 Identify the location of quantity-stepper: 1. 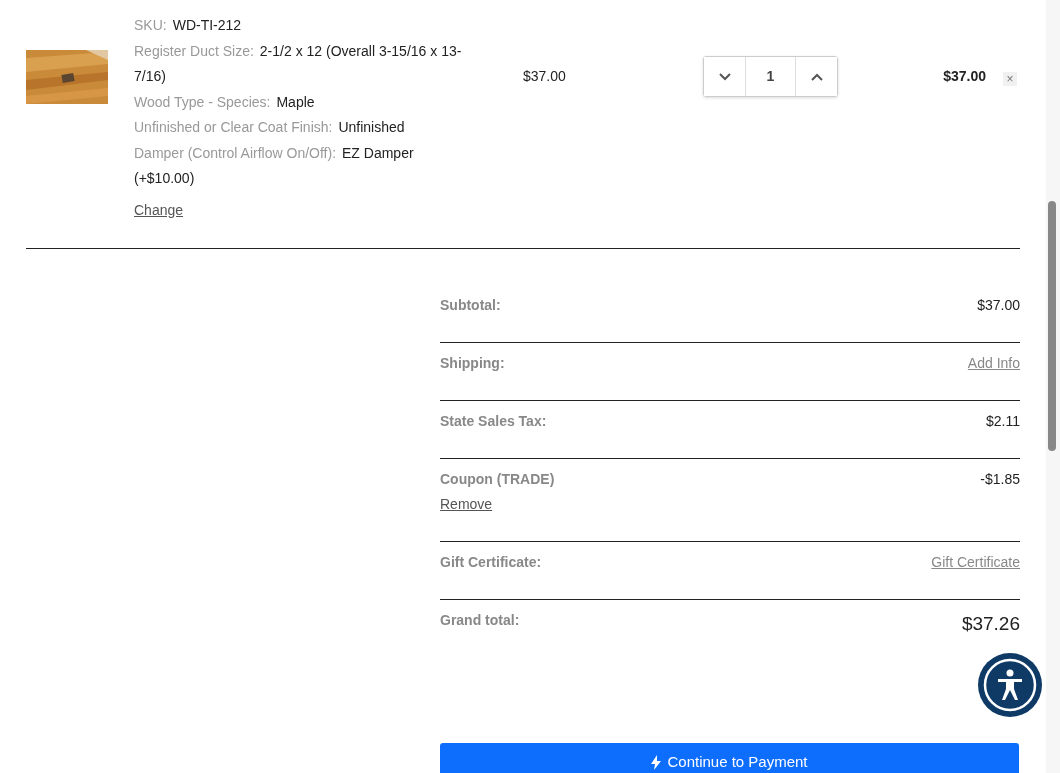
(770, 76).